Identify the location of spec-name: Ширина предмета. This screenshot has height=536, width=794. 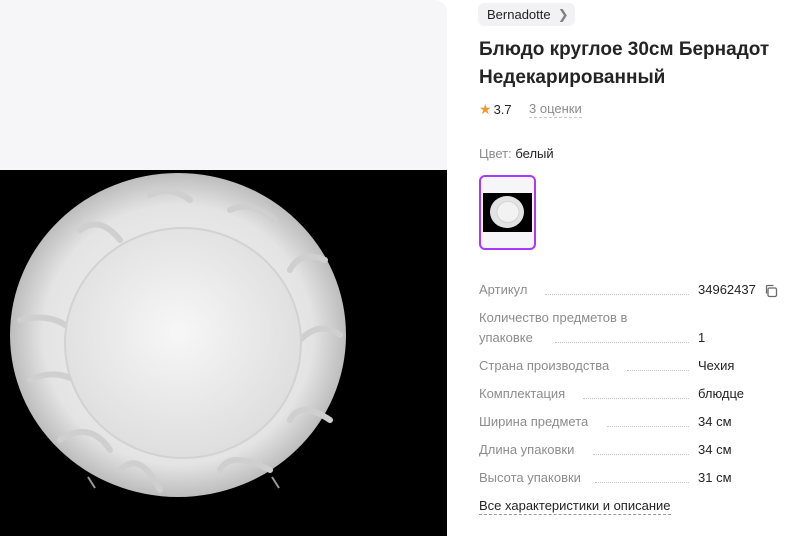
(534, 421).